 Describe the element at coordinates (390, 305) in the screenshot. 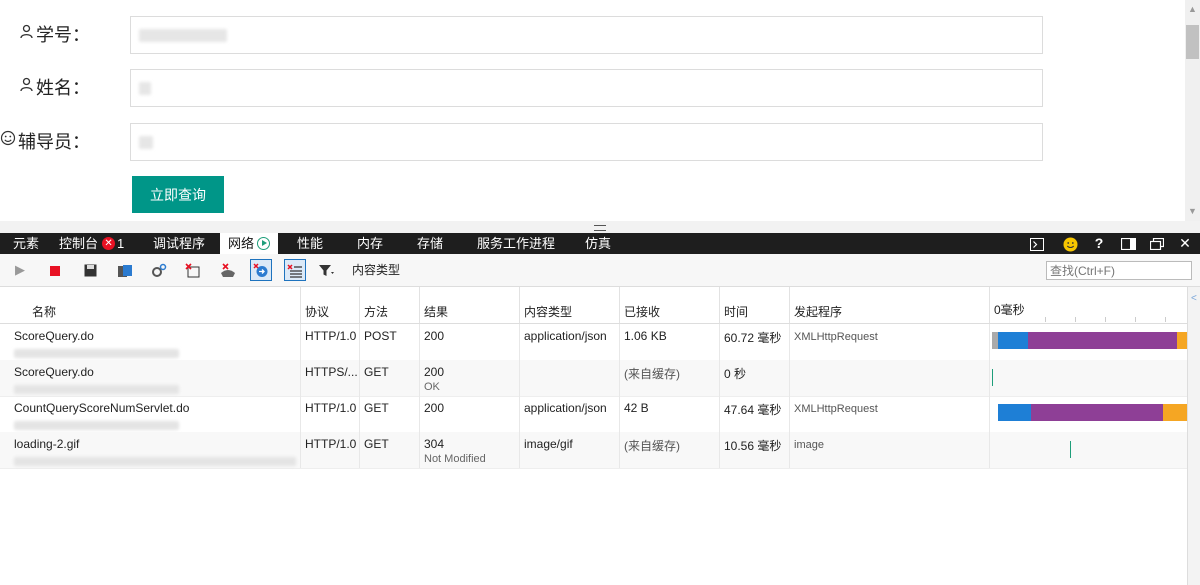

I see `col-method: 方法` at that location.